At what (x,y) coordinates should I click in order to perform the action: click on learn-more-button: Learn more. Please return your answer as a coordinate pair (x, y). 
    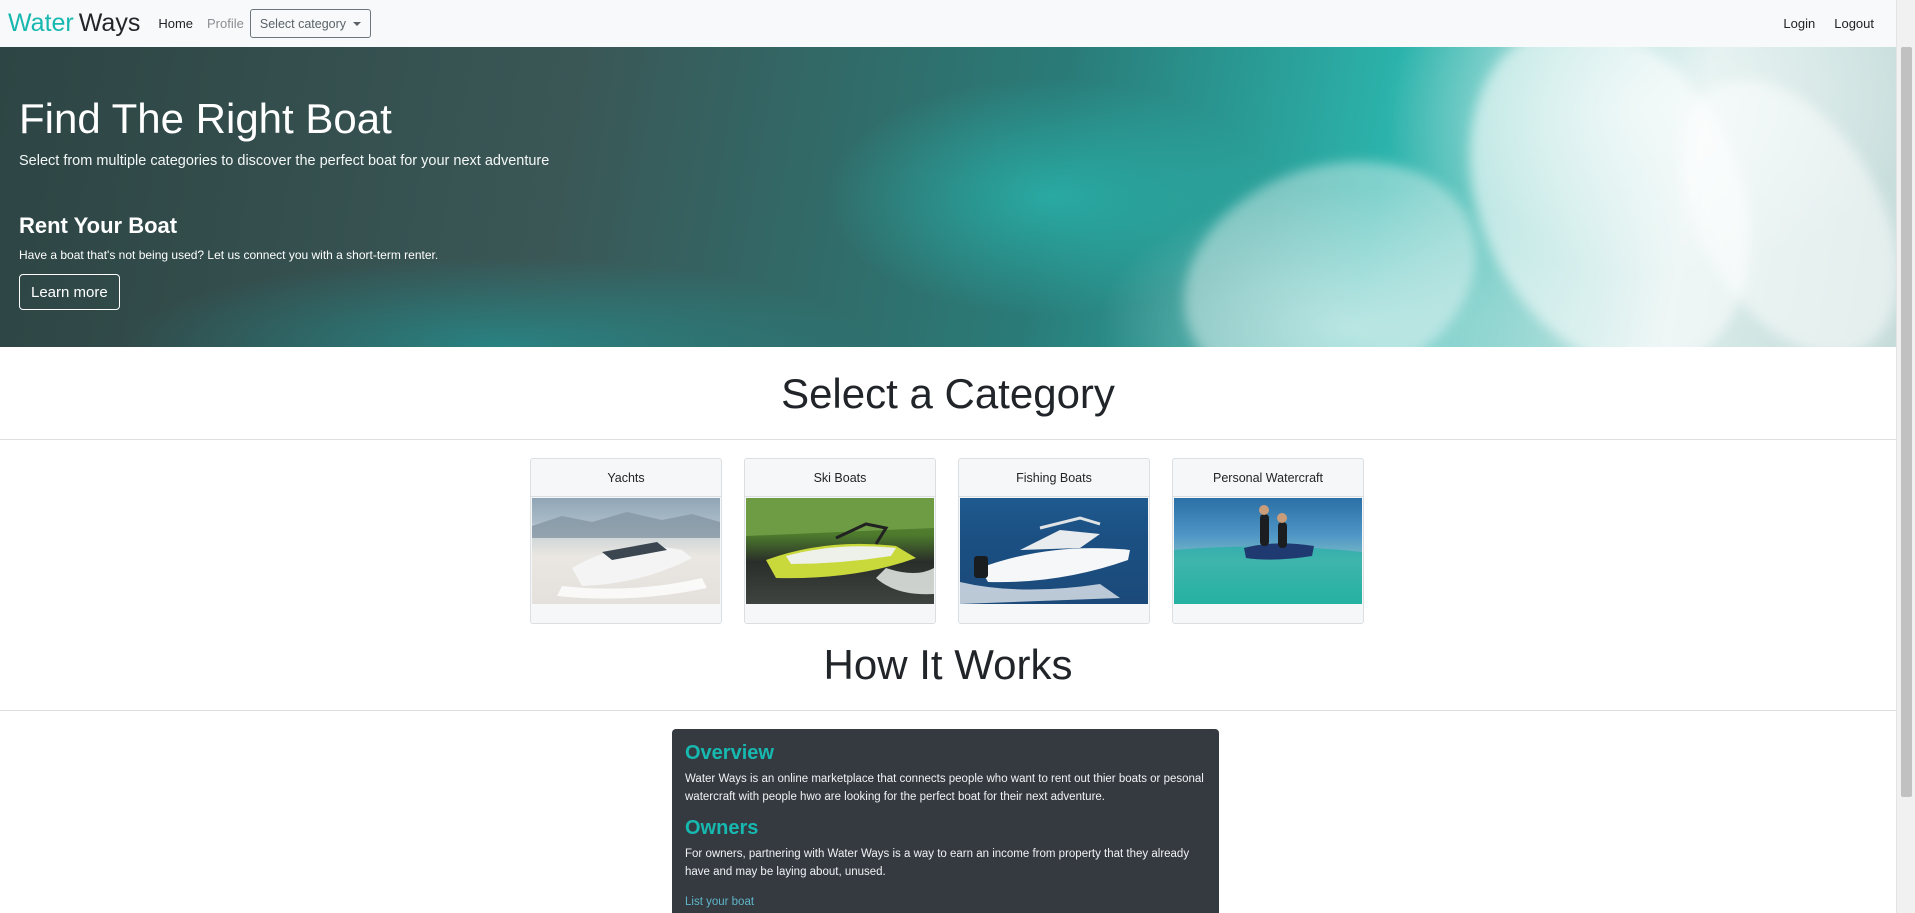
    Looking at the image, I should click on (69, 292).